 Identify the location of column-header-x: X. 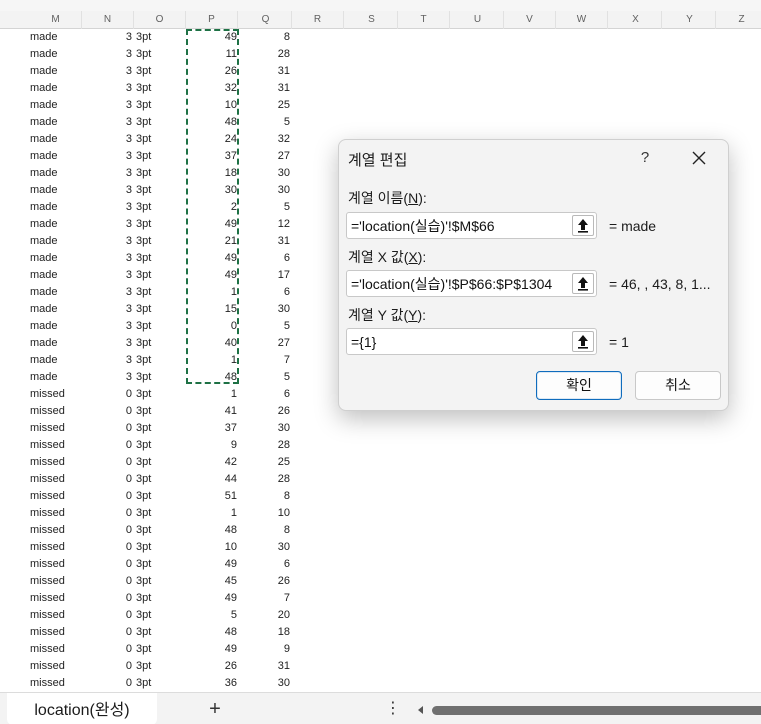
(636, 20).